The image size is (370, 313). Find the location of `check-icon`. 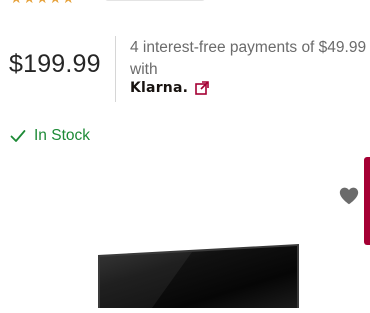

check-icon is located at coordinates (18, 136).